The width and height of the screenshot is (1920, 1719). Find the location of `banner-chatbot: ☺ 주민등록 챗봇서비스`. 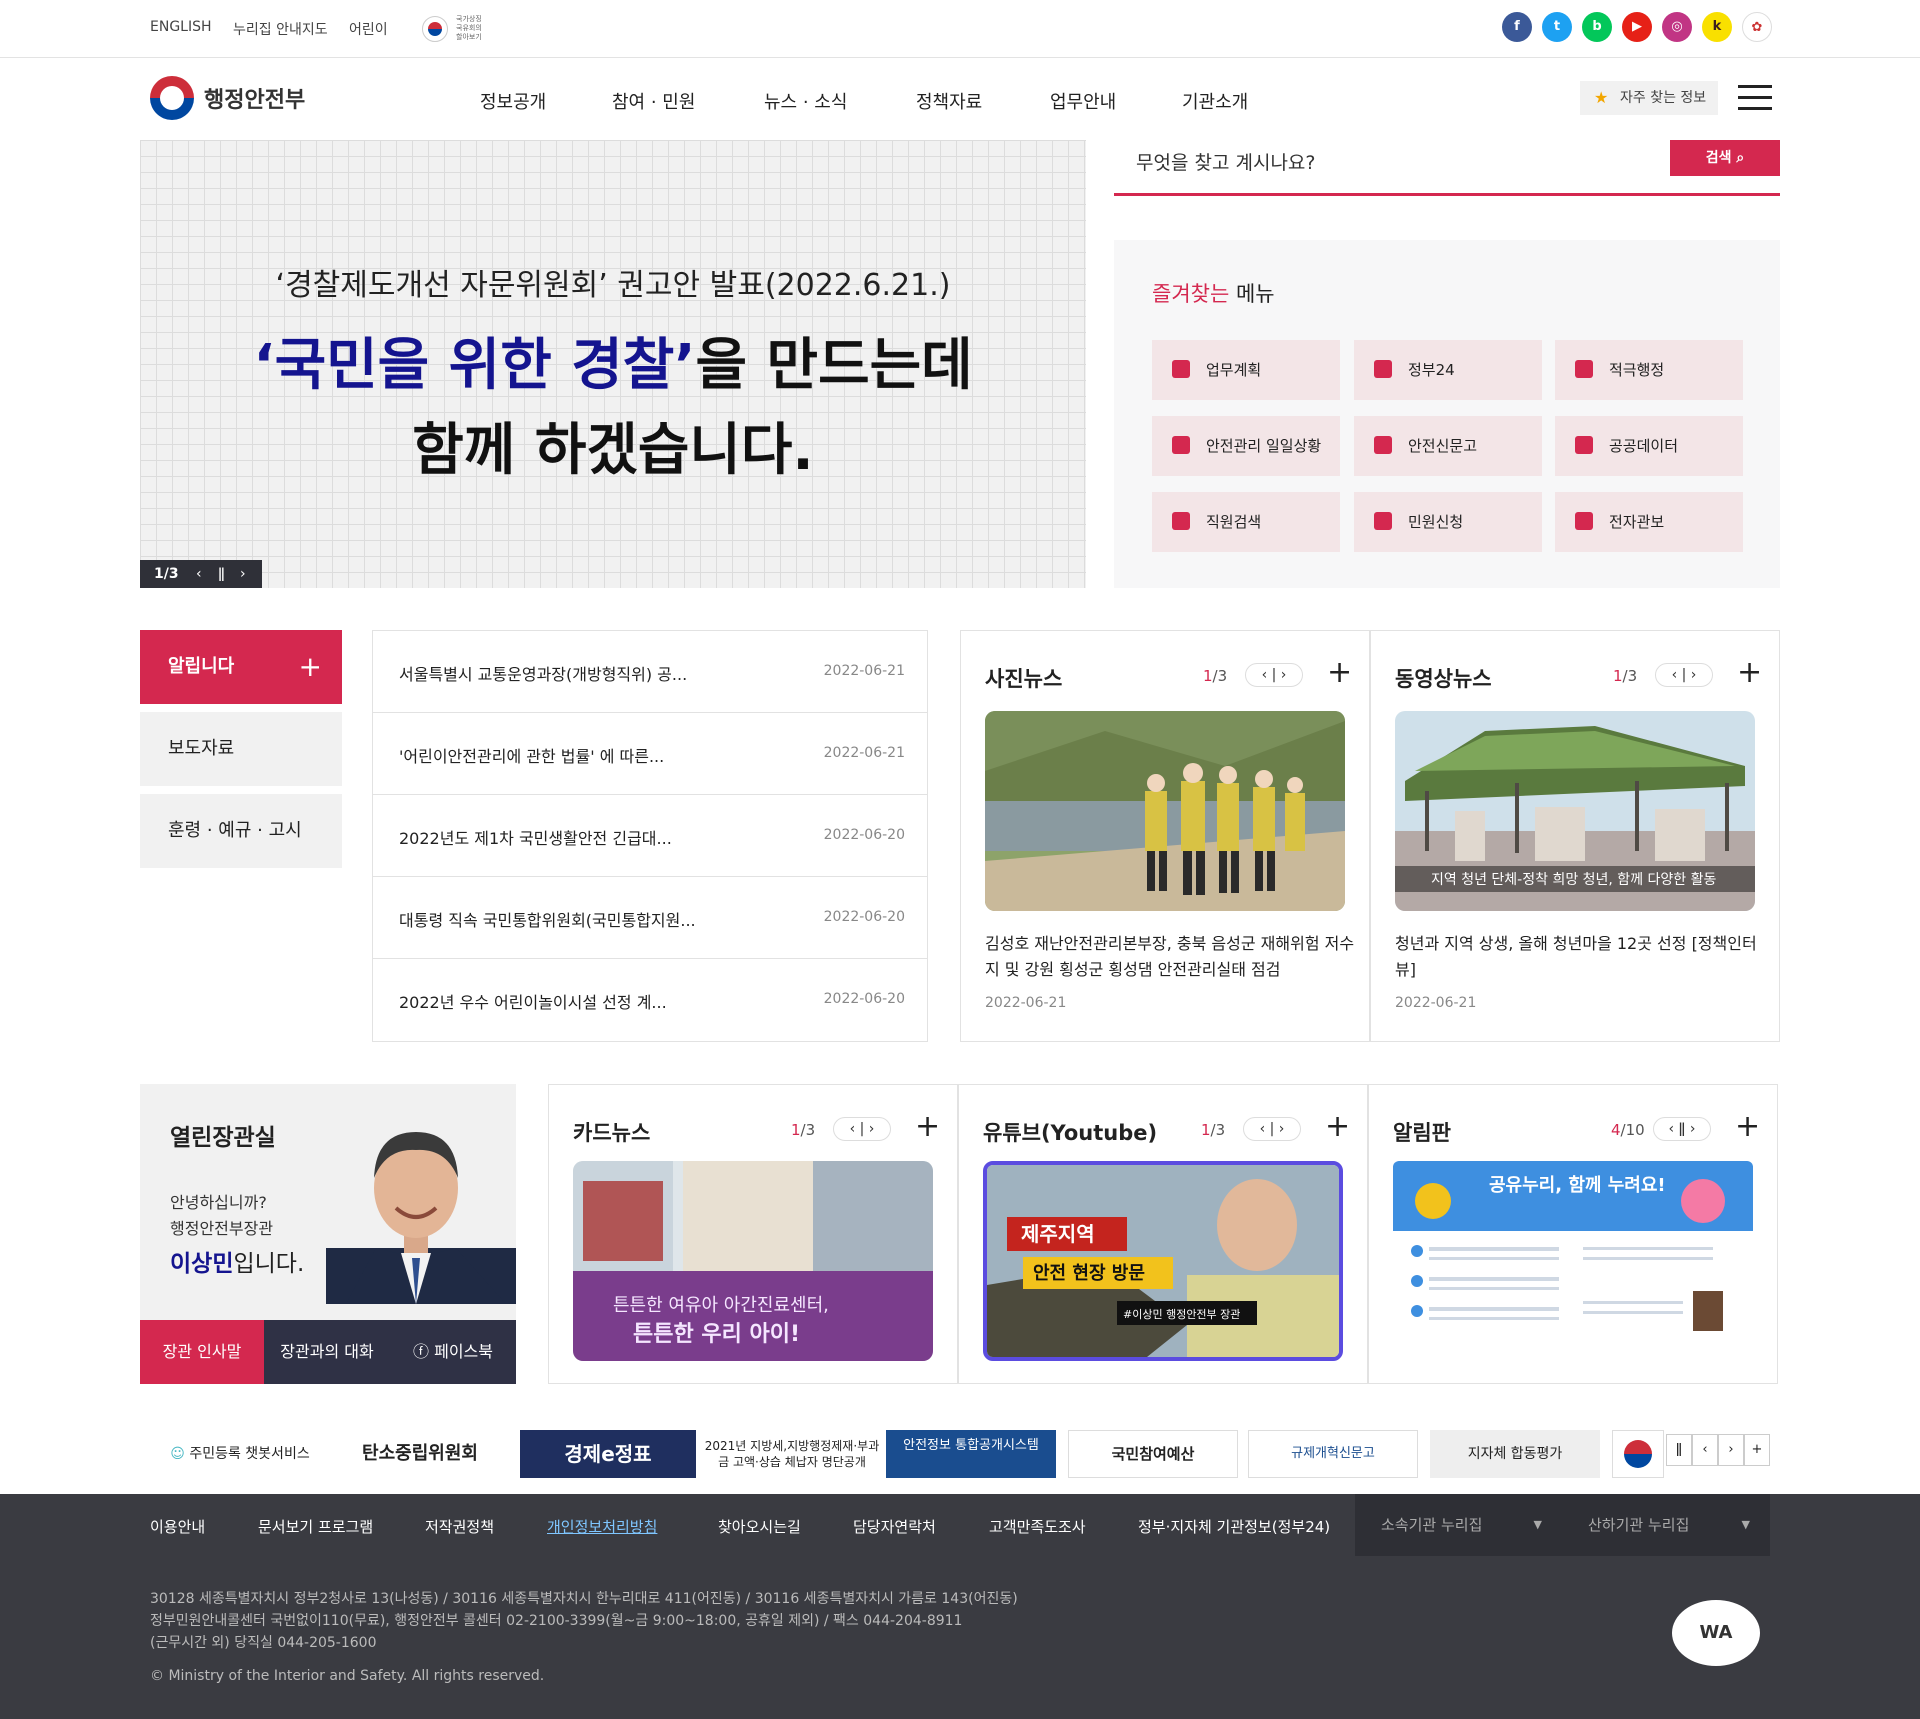

banner-chatbot: ☺ 주민등록 챗봇서비스 is located at coordinates (240, 1454).